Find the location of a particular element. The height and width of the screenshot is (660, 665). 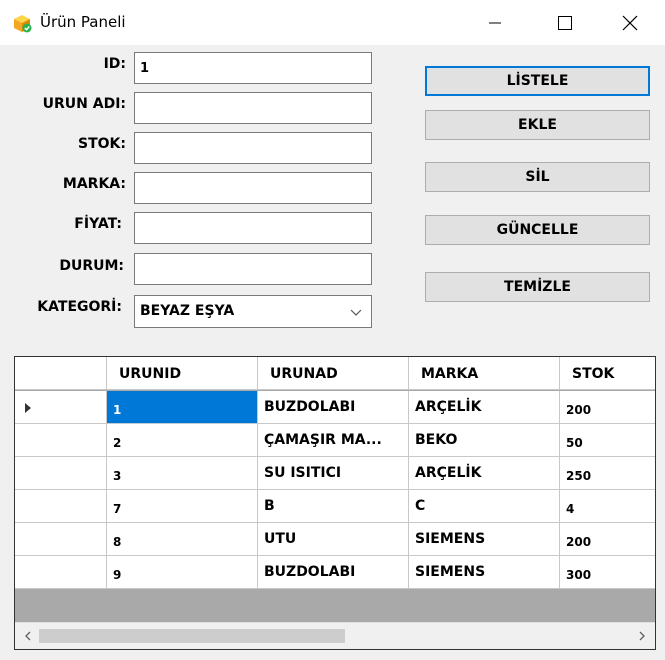

column-header-marka: MARKA is located at coordinates (484, 373).